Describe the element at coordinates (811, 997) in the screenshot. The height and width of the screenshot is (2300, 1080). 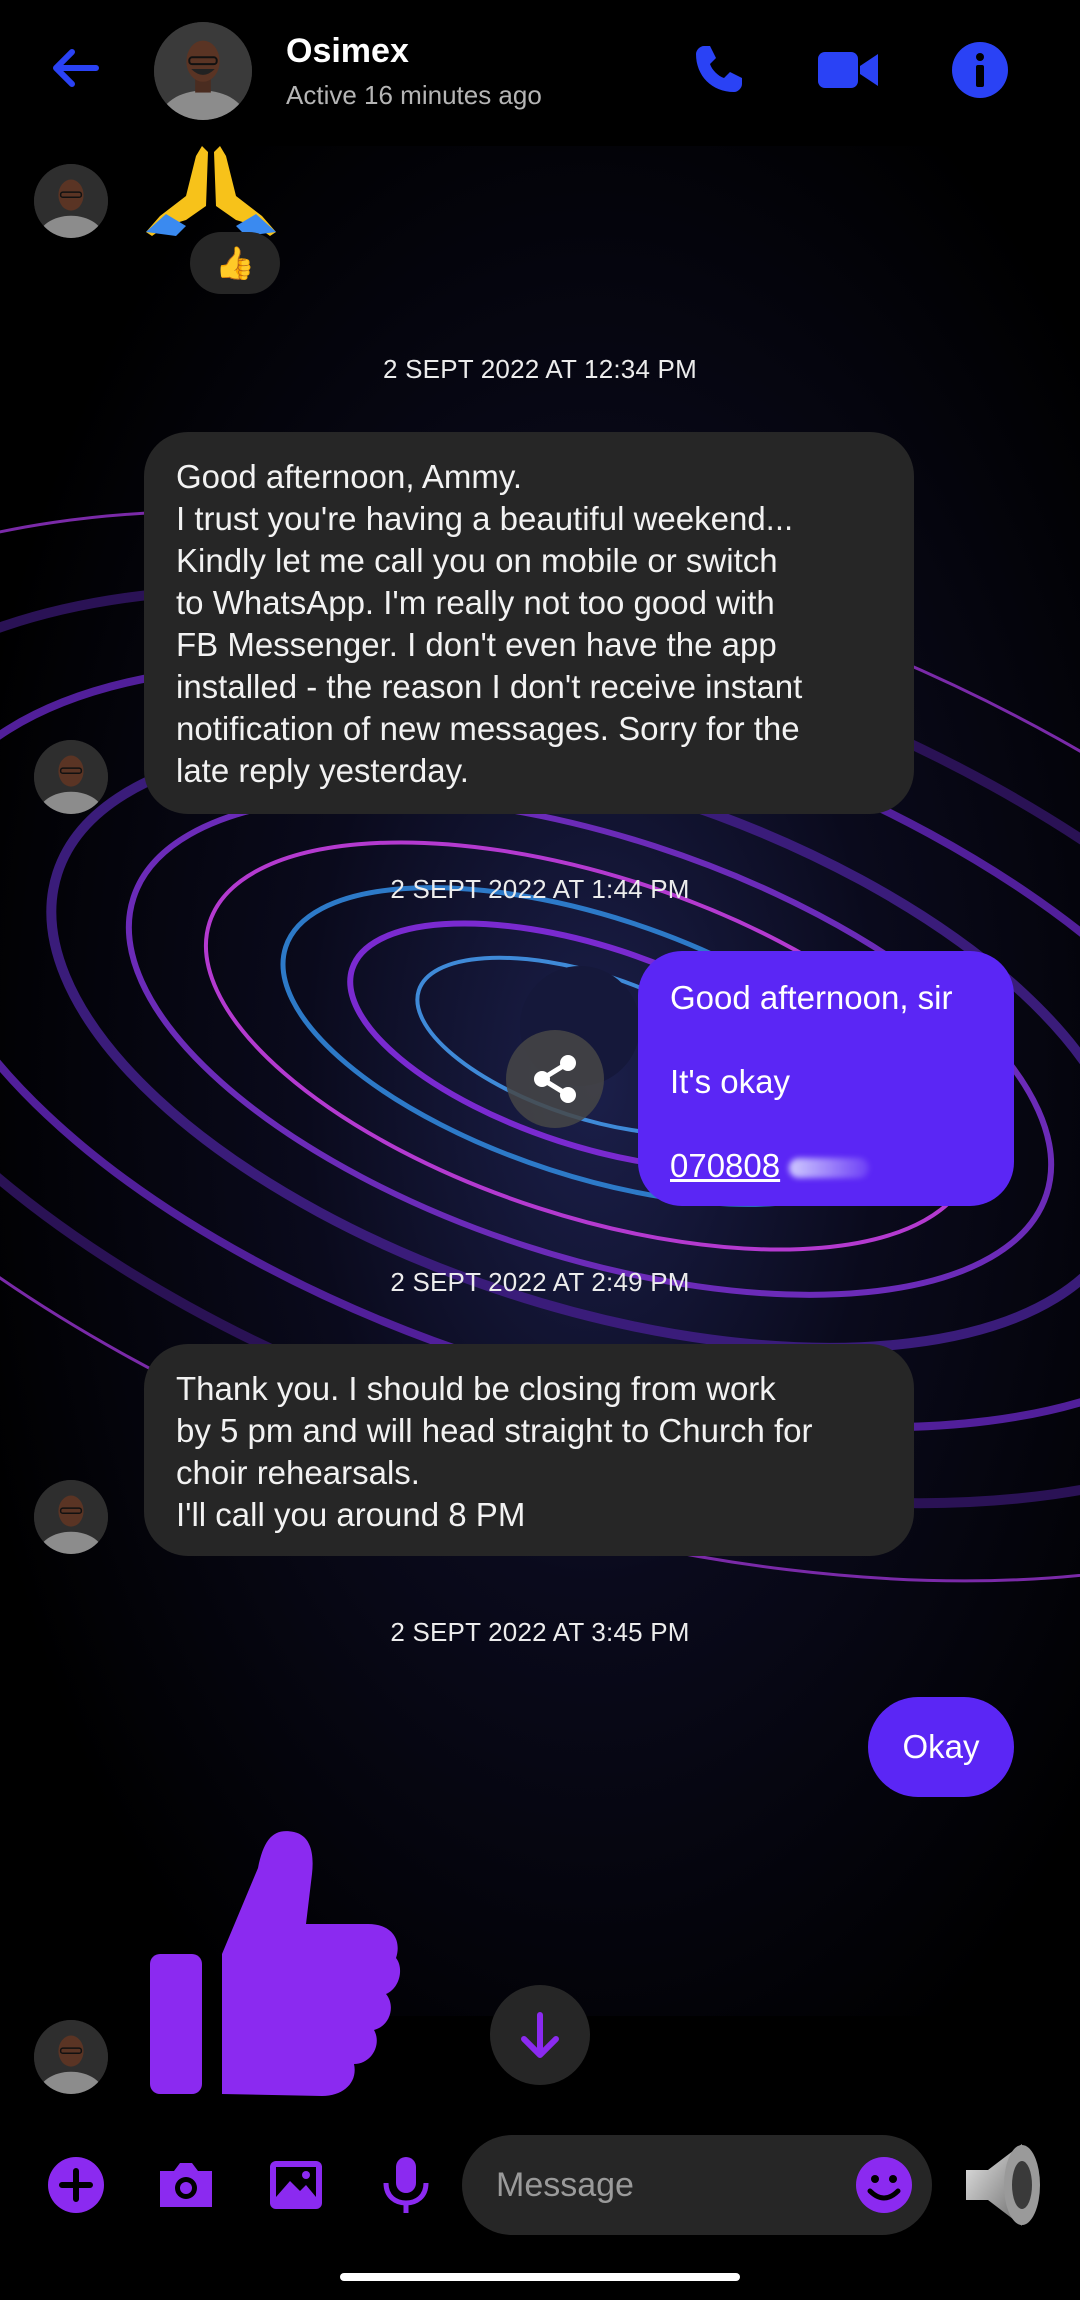
I see `message-line: Good afternoon, sir` at that location.